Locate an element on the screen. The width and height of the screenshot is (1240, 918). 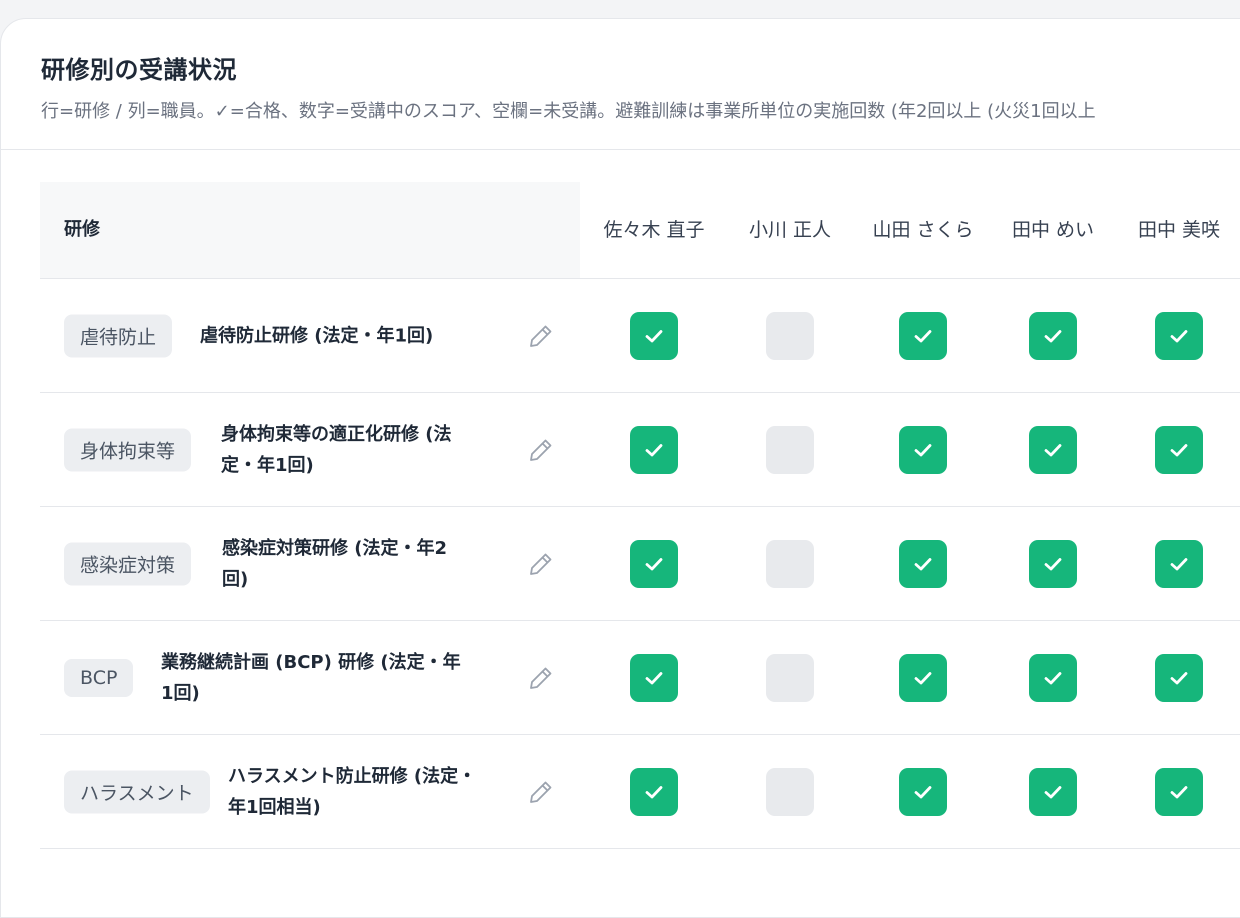
course-name-line: 1回) is located at coordinates (180, 693).